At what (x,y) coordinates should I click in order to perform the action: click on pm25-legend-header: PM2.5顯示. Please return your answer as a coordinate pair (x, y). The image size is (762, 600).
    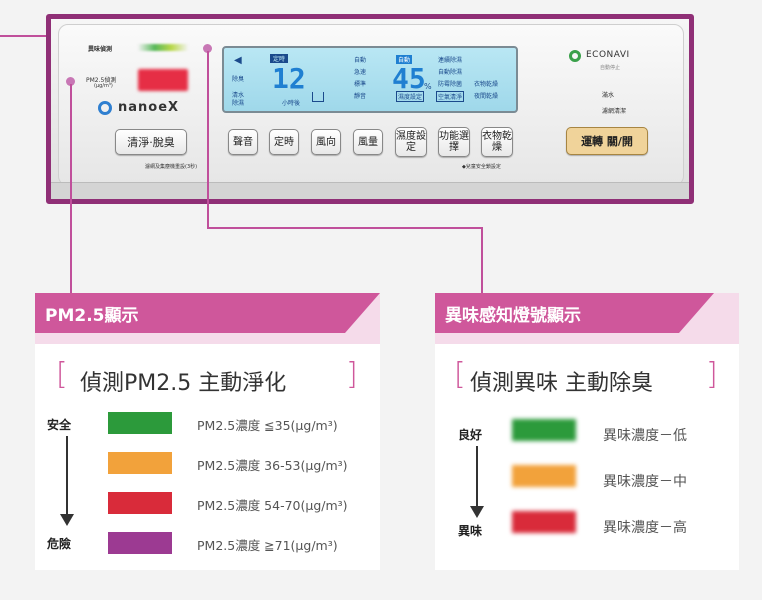
    Looking at the image, I should click on (190, 313).